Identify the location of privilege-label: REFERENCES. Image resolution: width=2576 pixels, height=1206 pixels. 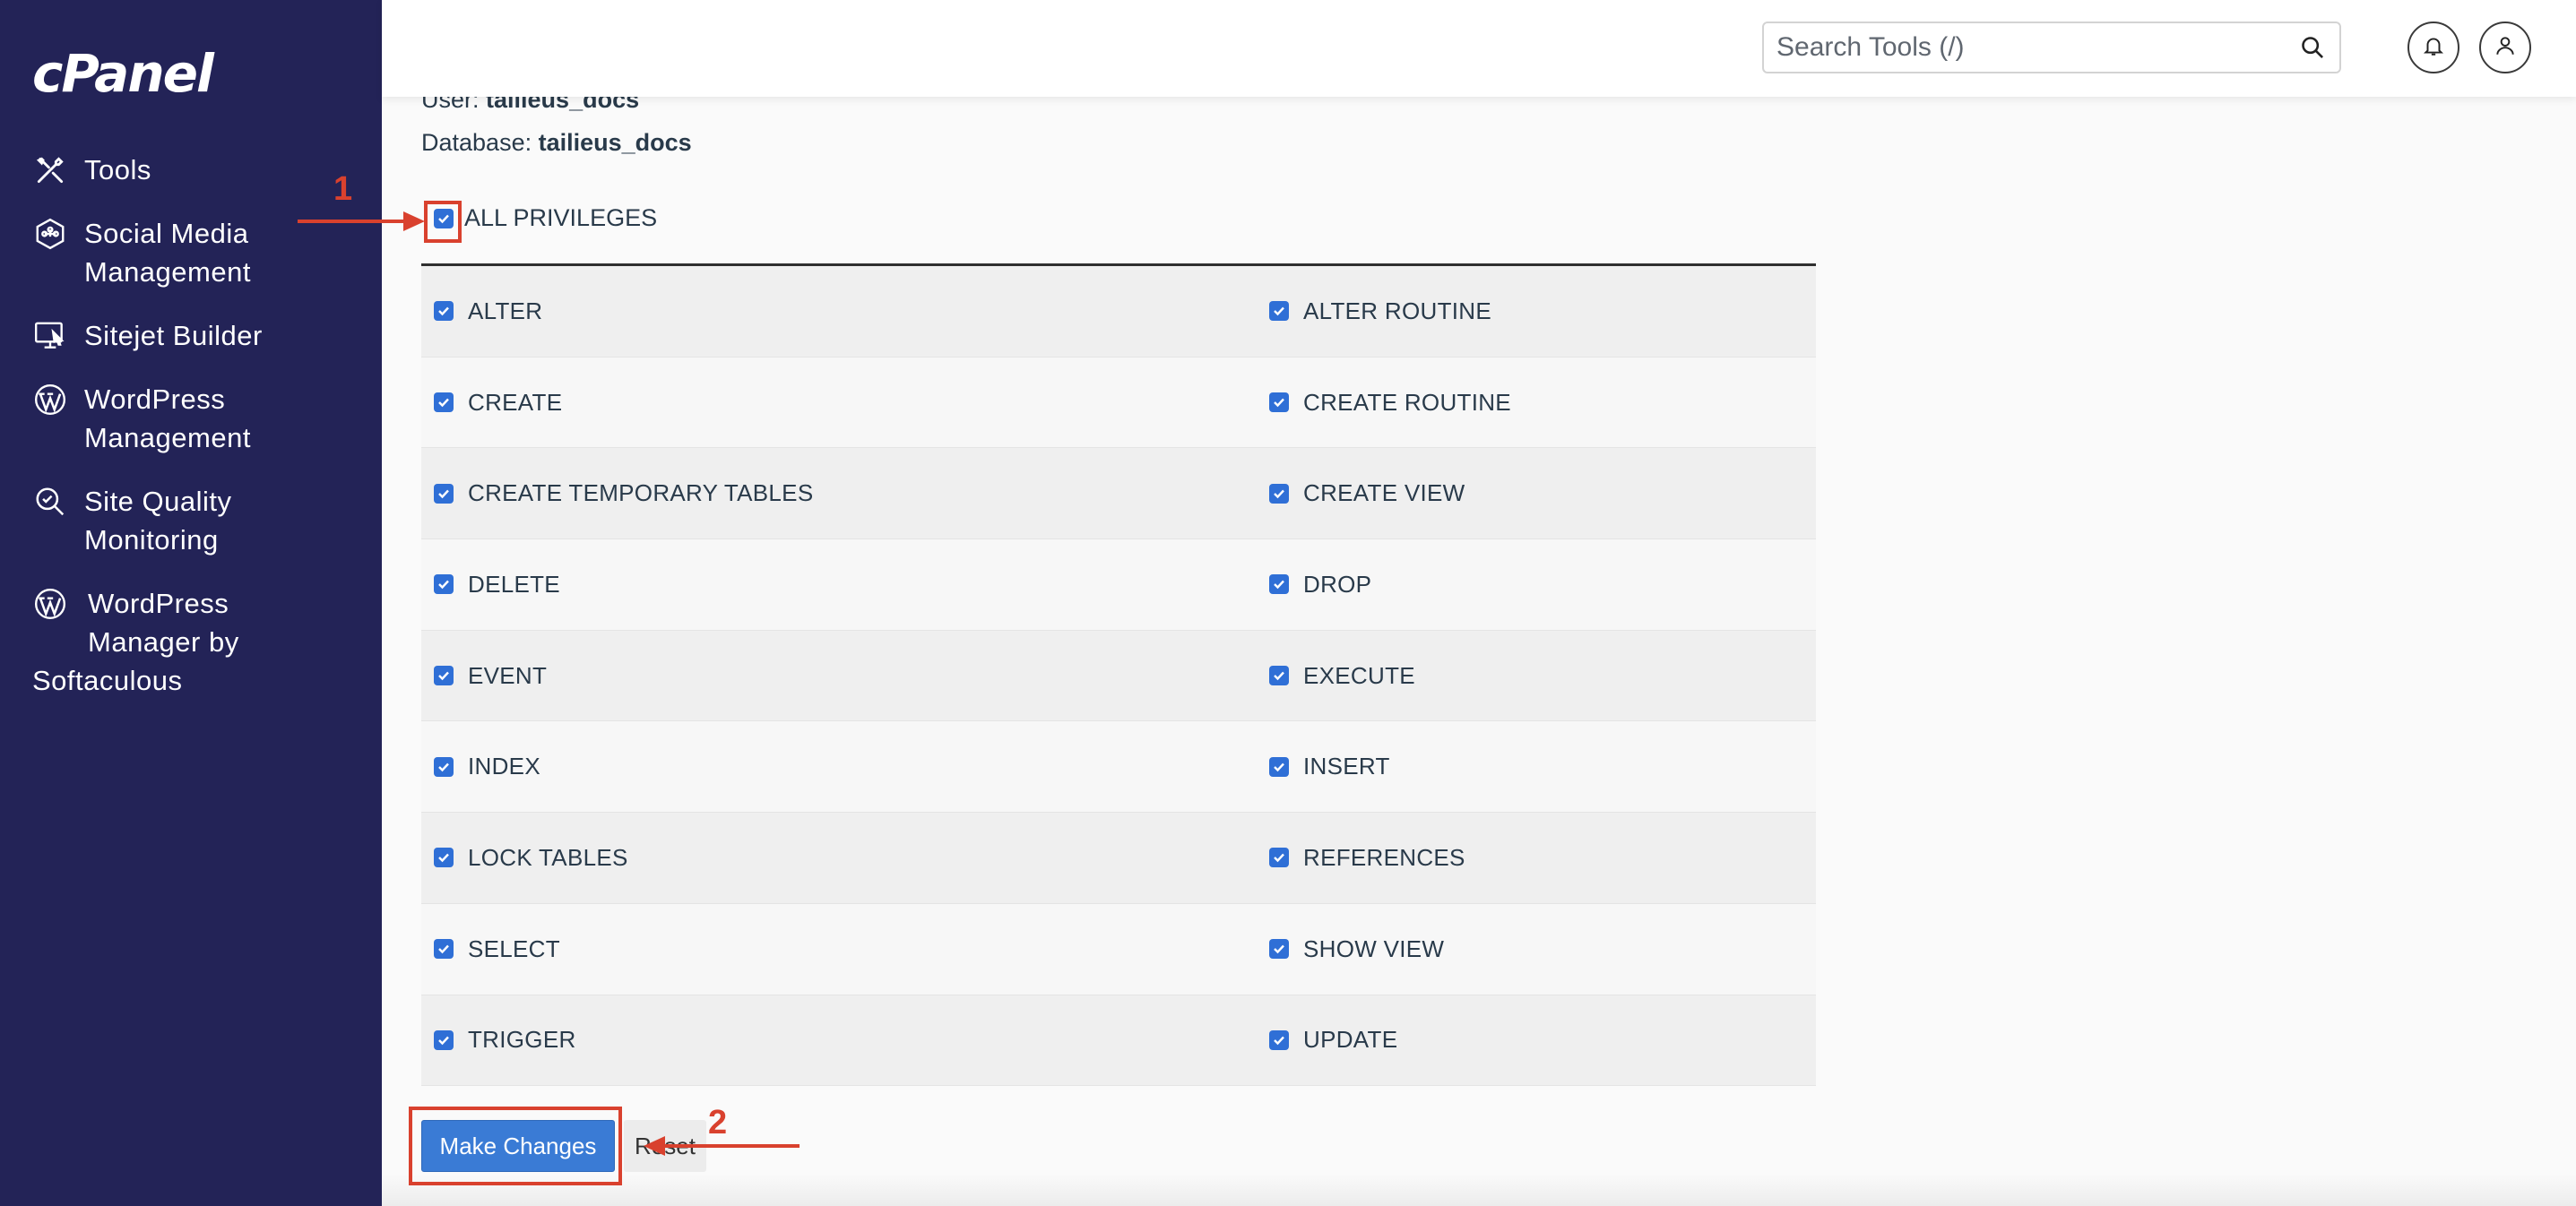
(1384, 857).